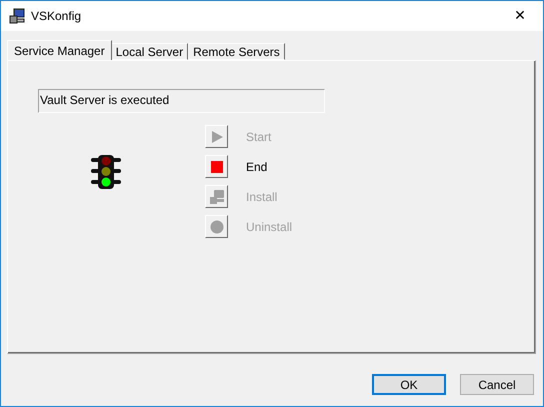  I want to click on circle-icon, so click(217, 227).